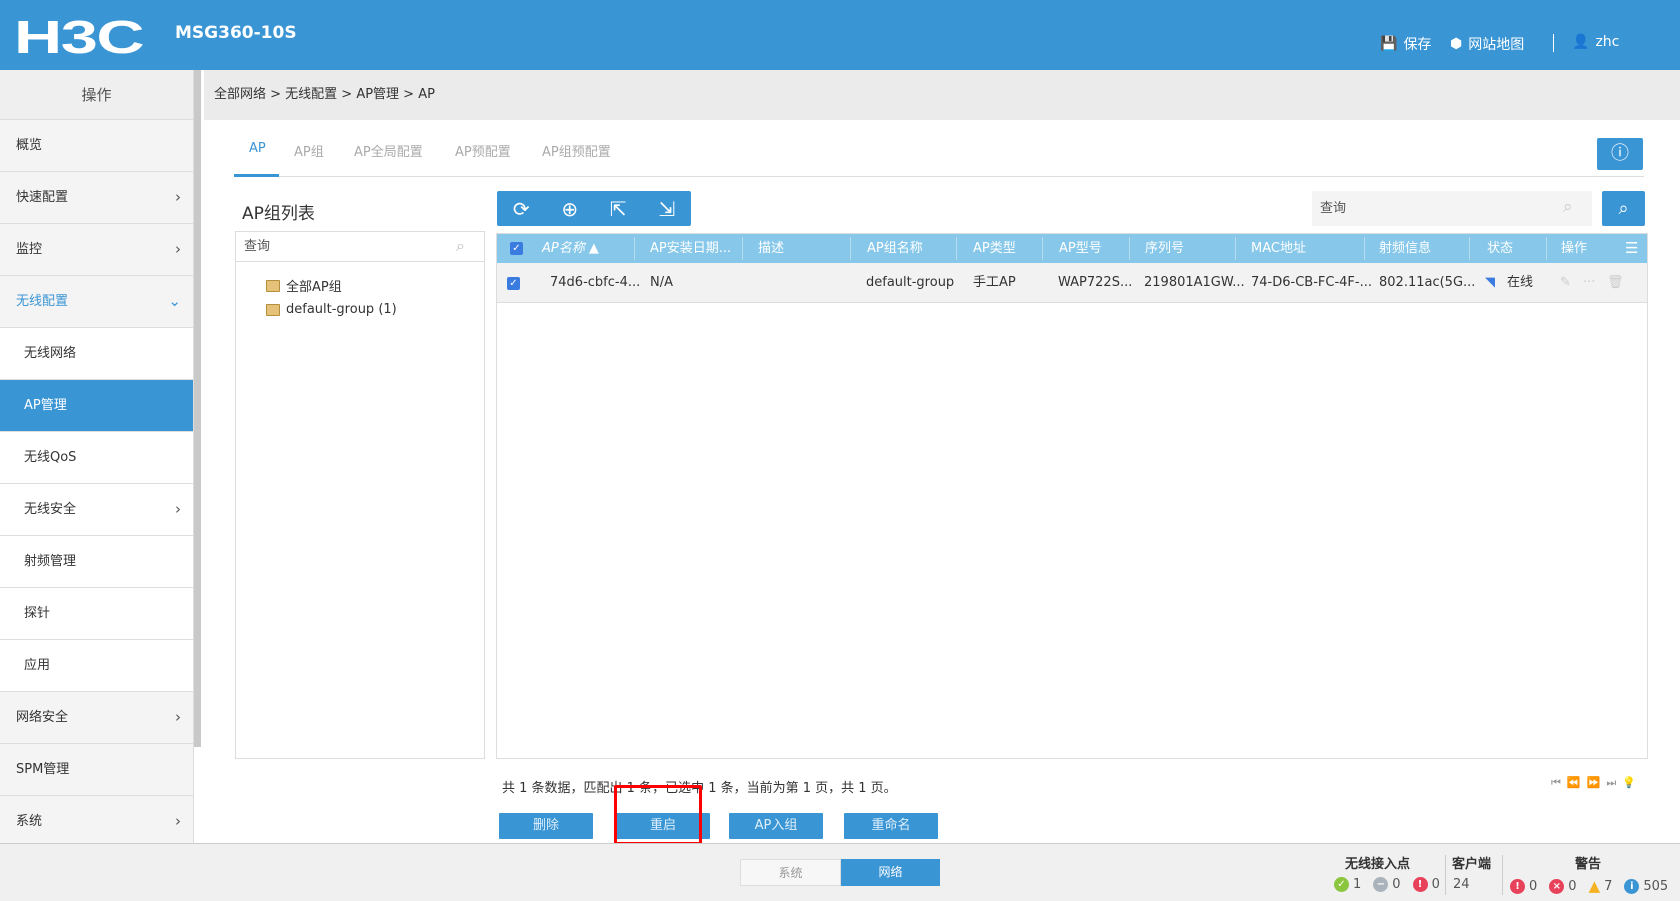  I want to click on save-button: 💾 保存, so click(1405, 44).